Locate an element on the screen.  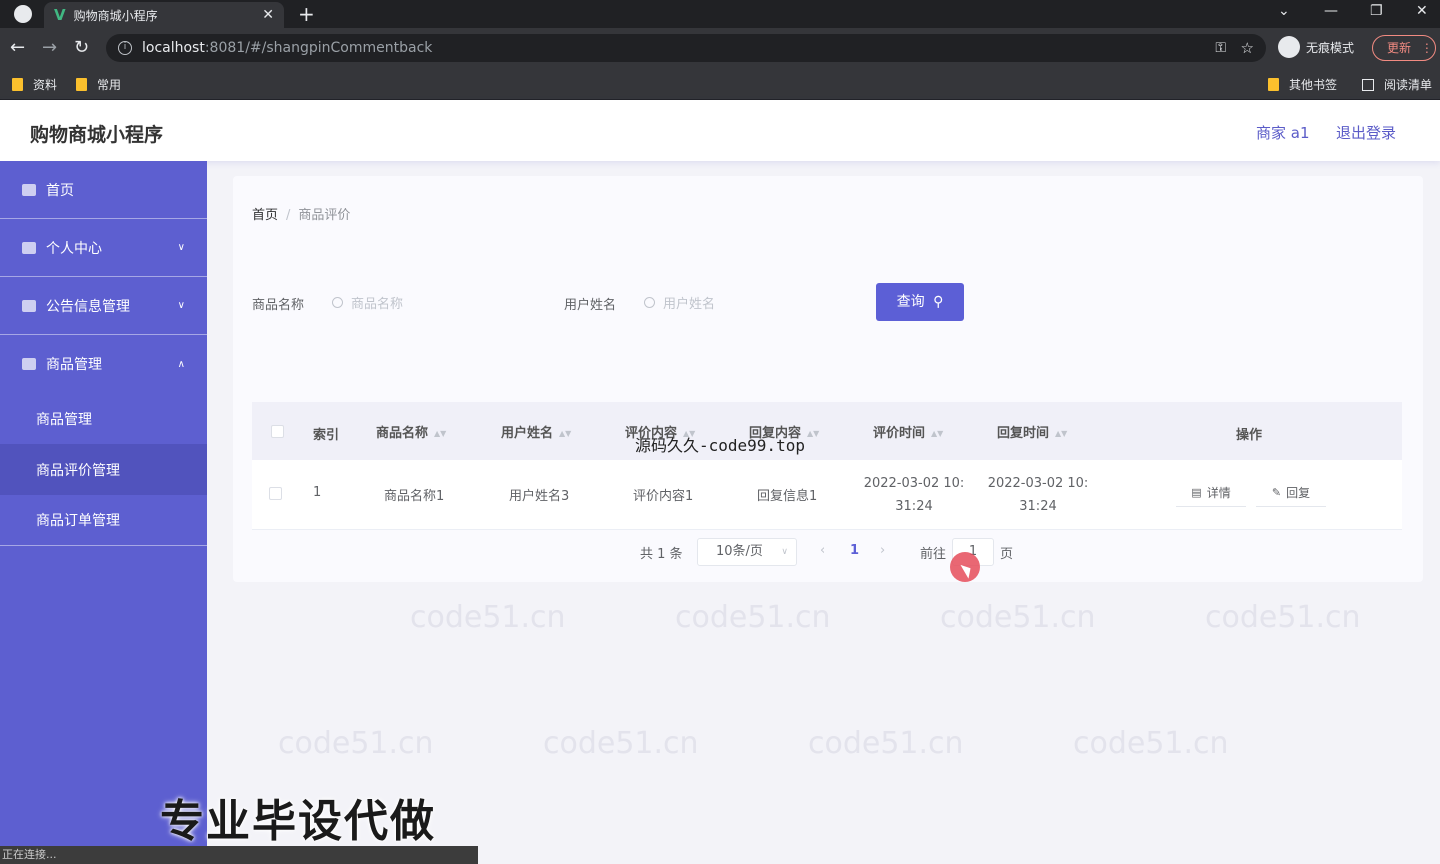
cell-reply: 回复信息1 is located at coordinates (787, 496).